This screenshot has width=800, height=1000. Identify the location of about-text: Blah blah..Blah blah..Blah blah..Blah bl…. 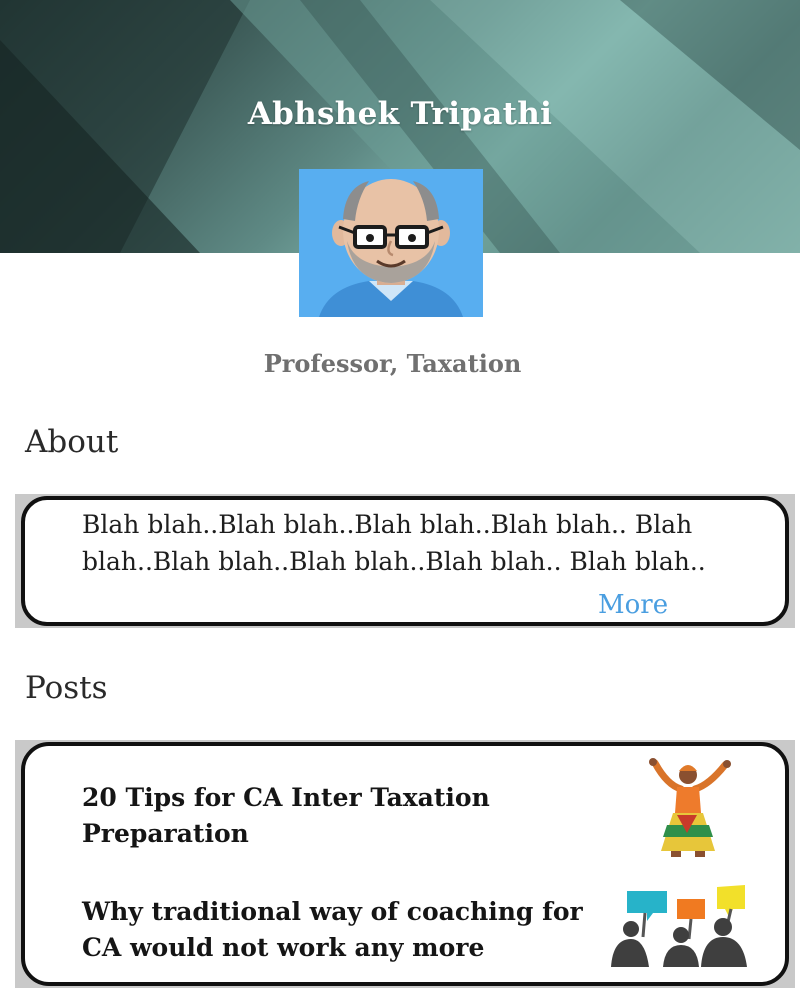
(394, 543).